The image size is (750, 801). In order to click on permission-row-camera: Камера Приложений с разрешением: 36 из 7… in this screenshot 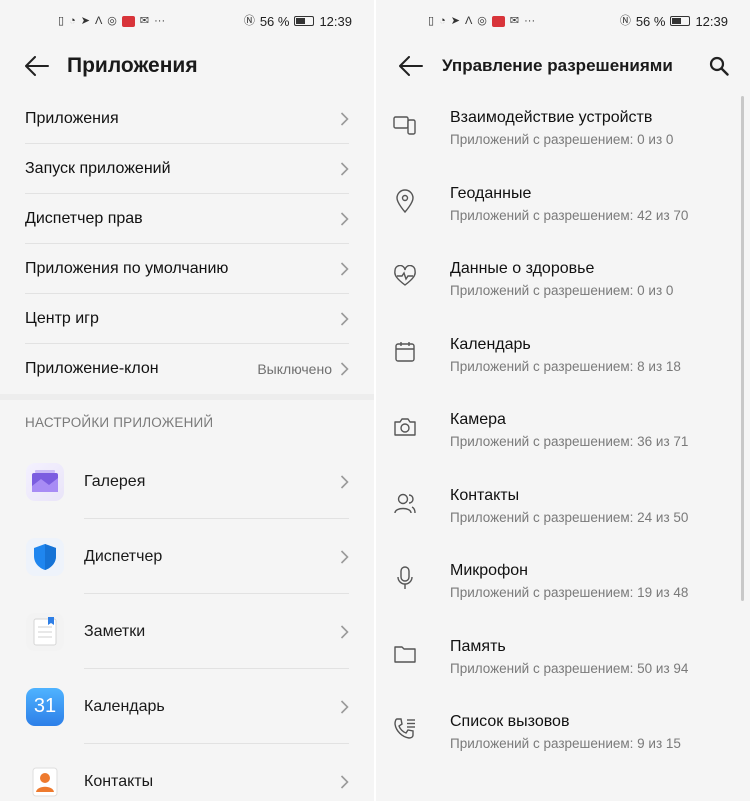, I will do `click(563, 428)`.